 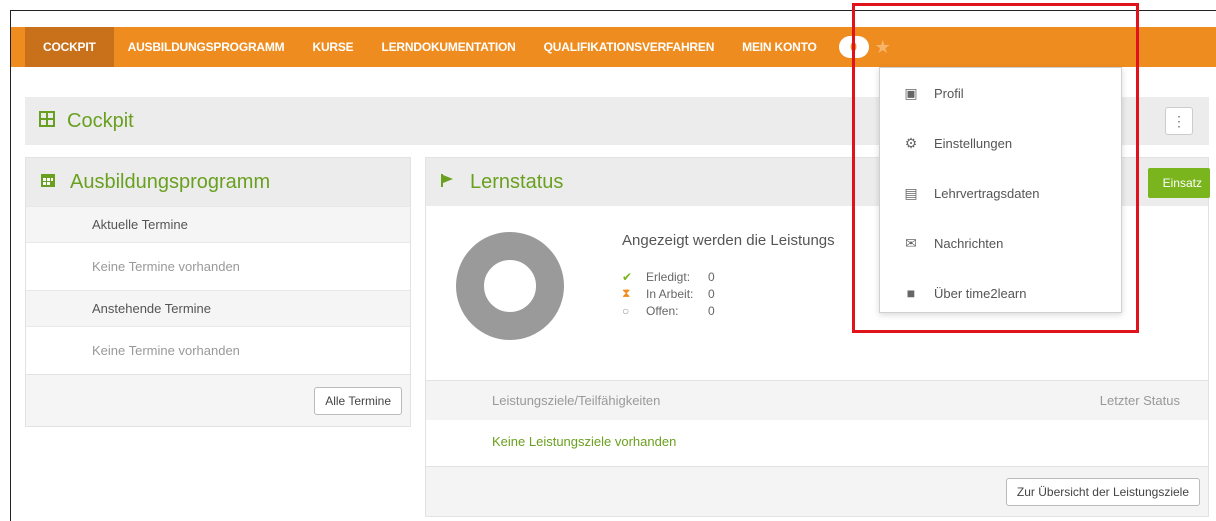 What do you see at coordinates (980, 293) in the screenshot?
I see `menu-item-label: Über time2learn` at bounding box center [980, 293].